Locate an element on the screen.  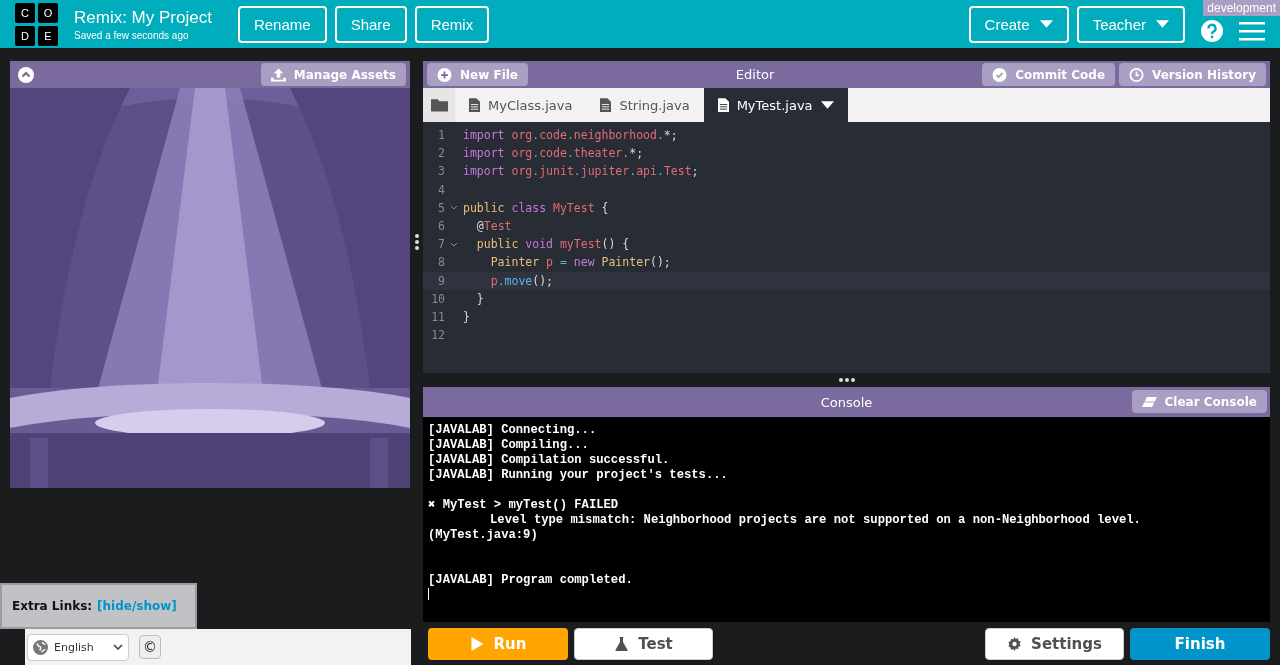
line-number: 12 is located at coordinates (437, 335).